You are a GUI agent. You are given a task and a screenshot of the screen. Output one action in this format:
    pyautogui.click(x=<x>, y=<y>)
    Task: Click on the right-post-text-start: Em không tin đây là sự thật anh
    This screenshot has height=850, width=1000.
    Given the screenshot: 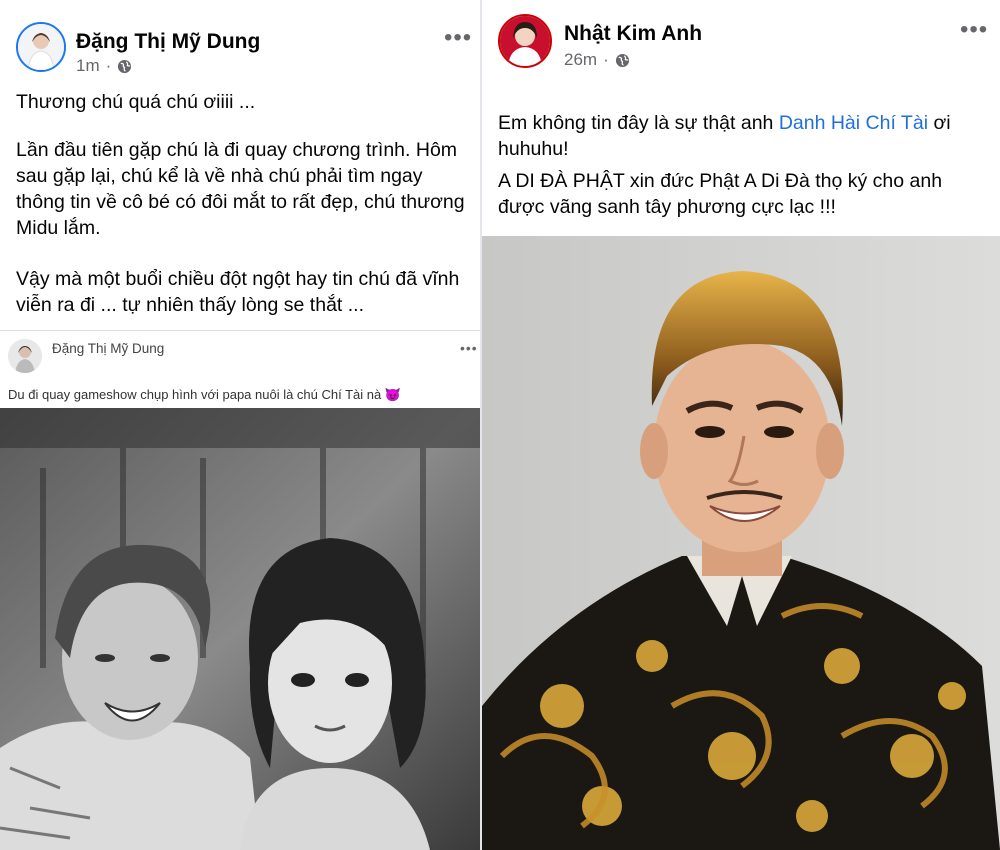 What is the action you would take?
    pyautogui.click(x=638, y=123)
    